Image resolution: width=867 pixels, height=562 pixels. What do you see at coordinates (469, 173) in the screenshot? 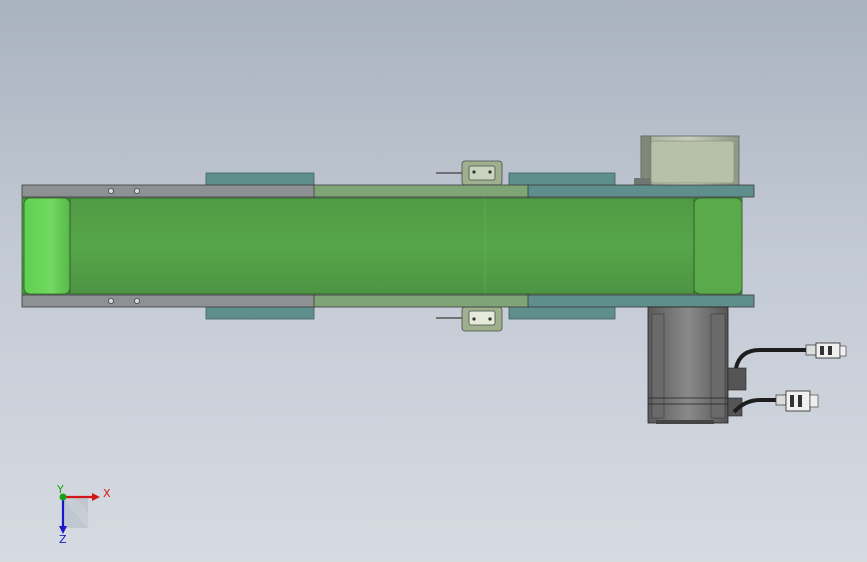
I see `sensor-bracket-top` at bounding box center [469, 173].